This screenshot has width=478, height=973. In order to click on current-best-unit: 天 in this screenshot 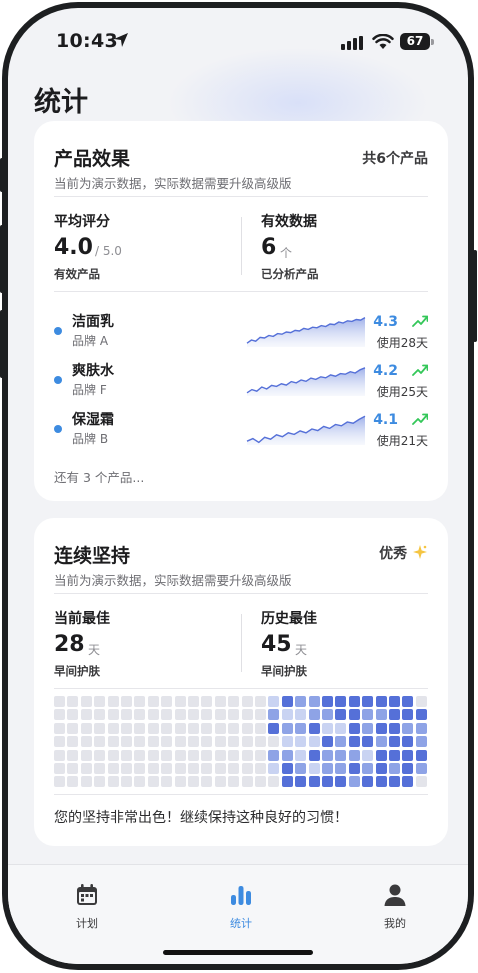, I will do `click(94, 650)`.